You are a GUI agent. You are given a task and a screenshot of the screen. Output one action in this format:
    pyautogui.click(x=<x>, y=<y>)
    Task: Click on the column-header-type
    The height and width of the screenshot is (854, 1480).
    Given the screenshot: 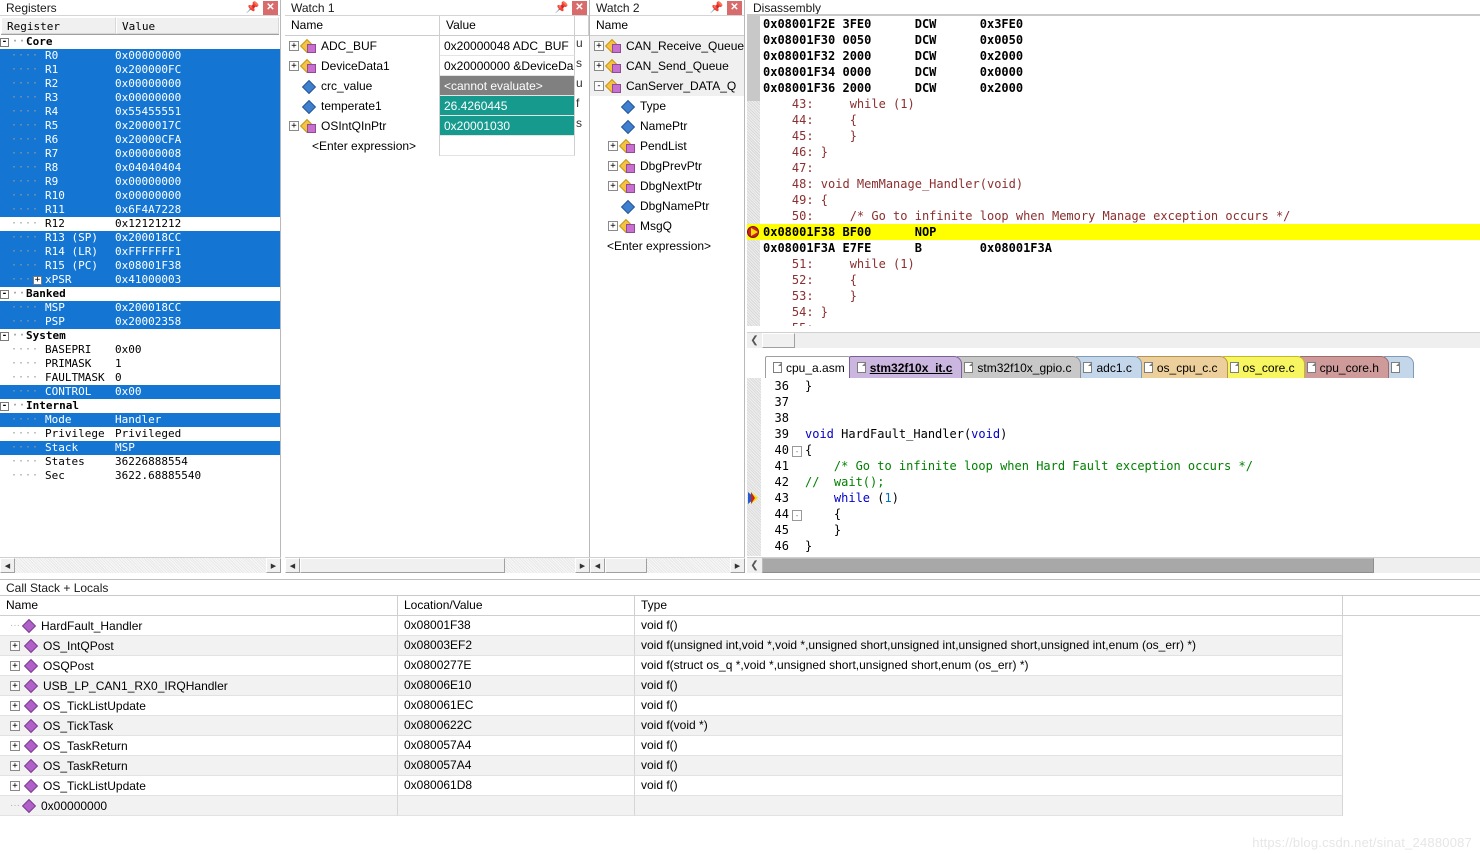 What is the action you would take?
    pyautogui.click(x=582, y=25)
    